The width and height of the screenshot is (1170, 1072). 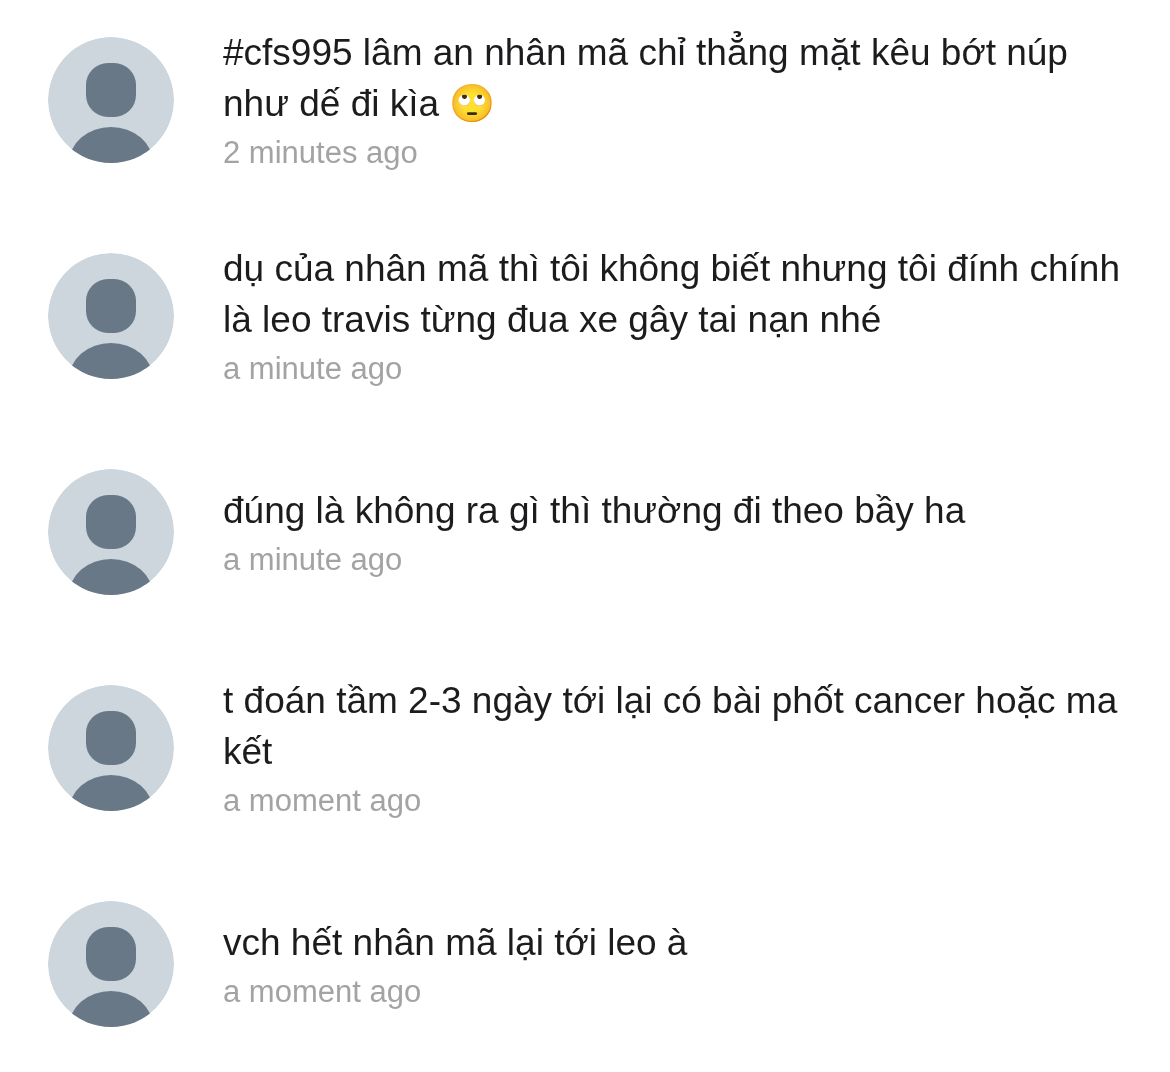 I want to click on comment-text: t đoán tầm 2-3 ngày tới lại có bài phốt cancer hoặc ma kết, so click(x=671, y=726).